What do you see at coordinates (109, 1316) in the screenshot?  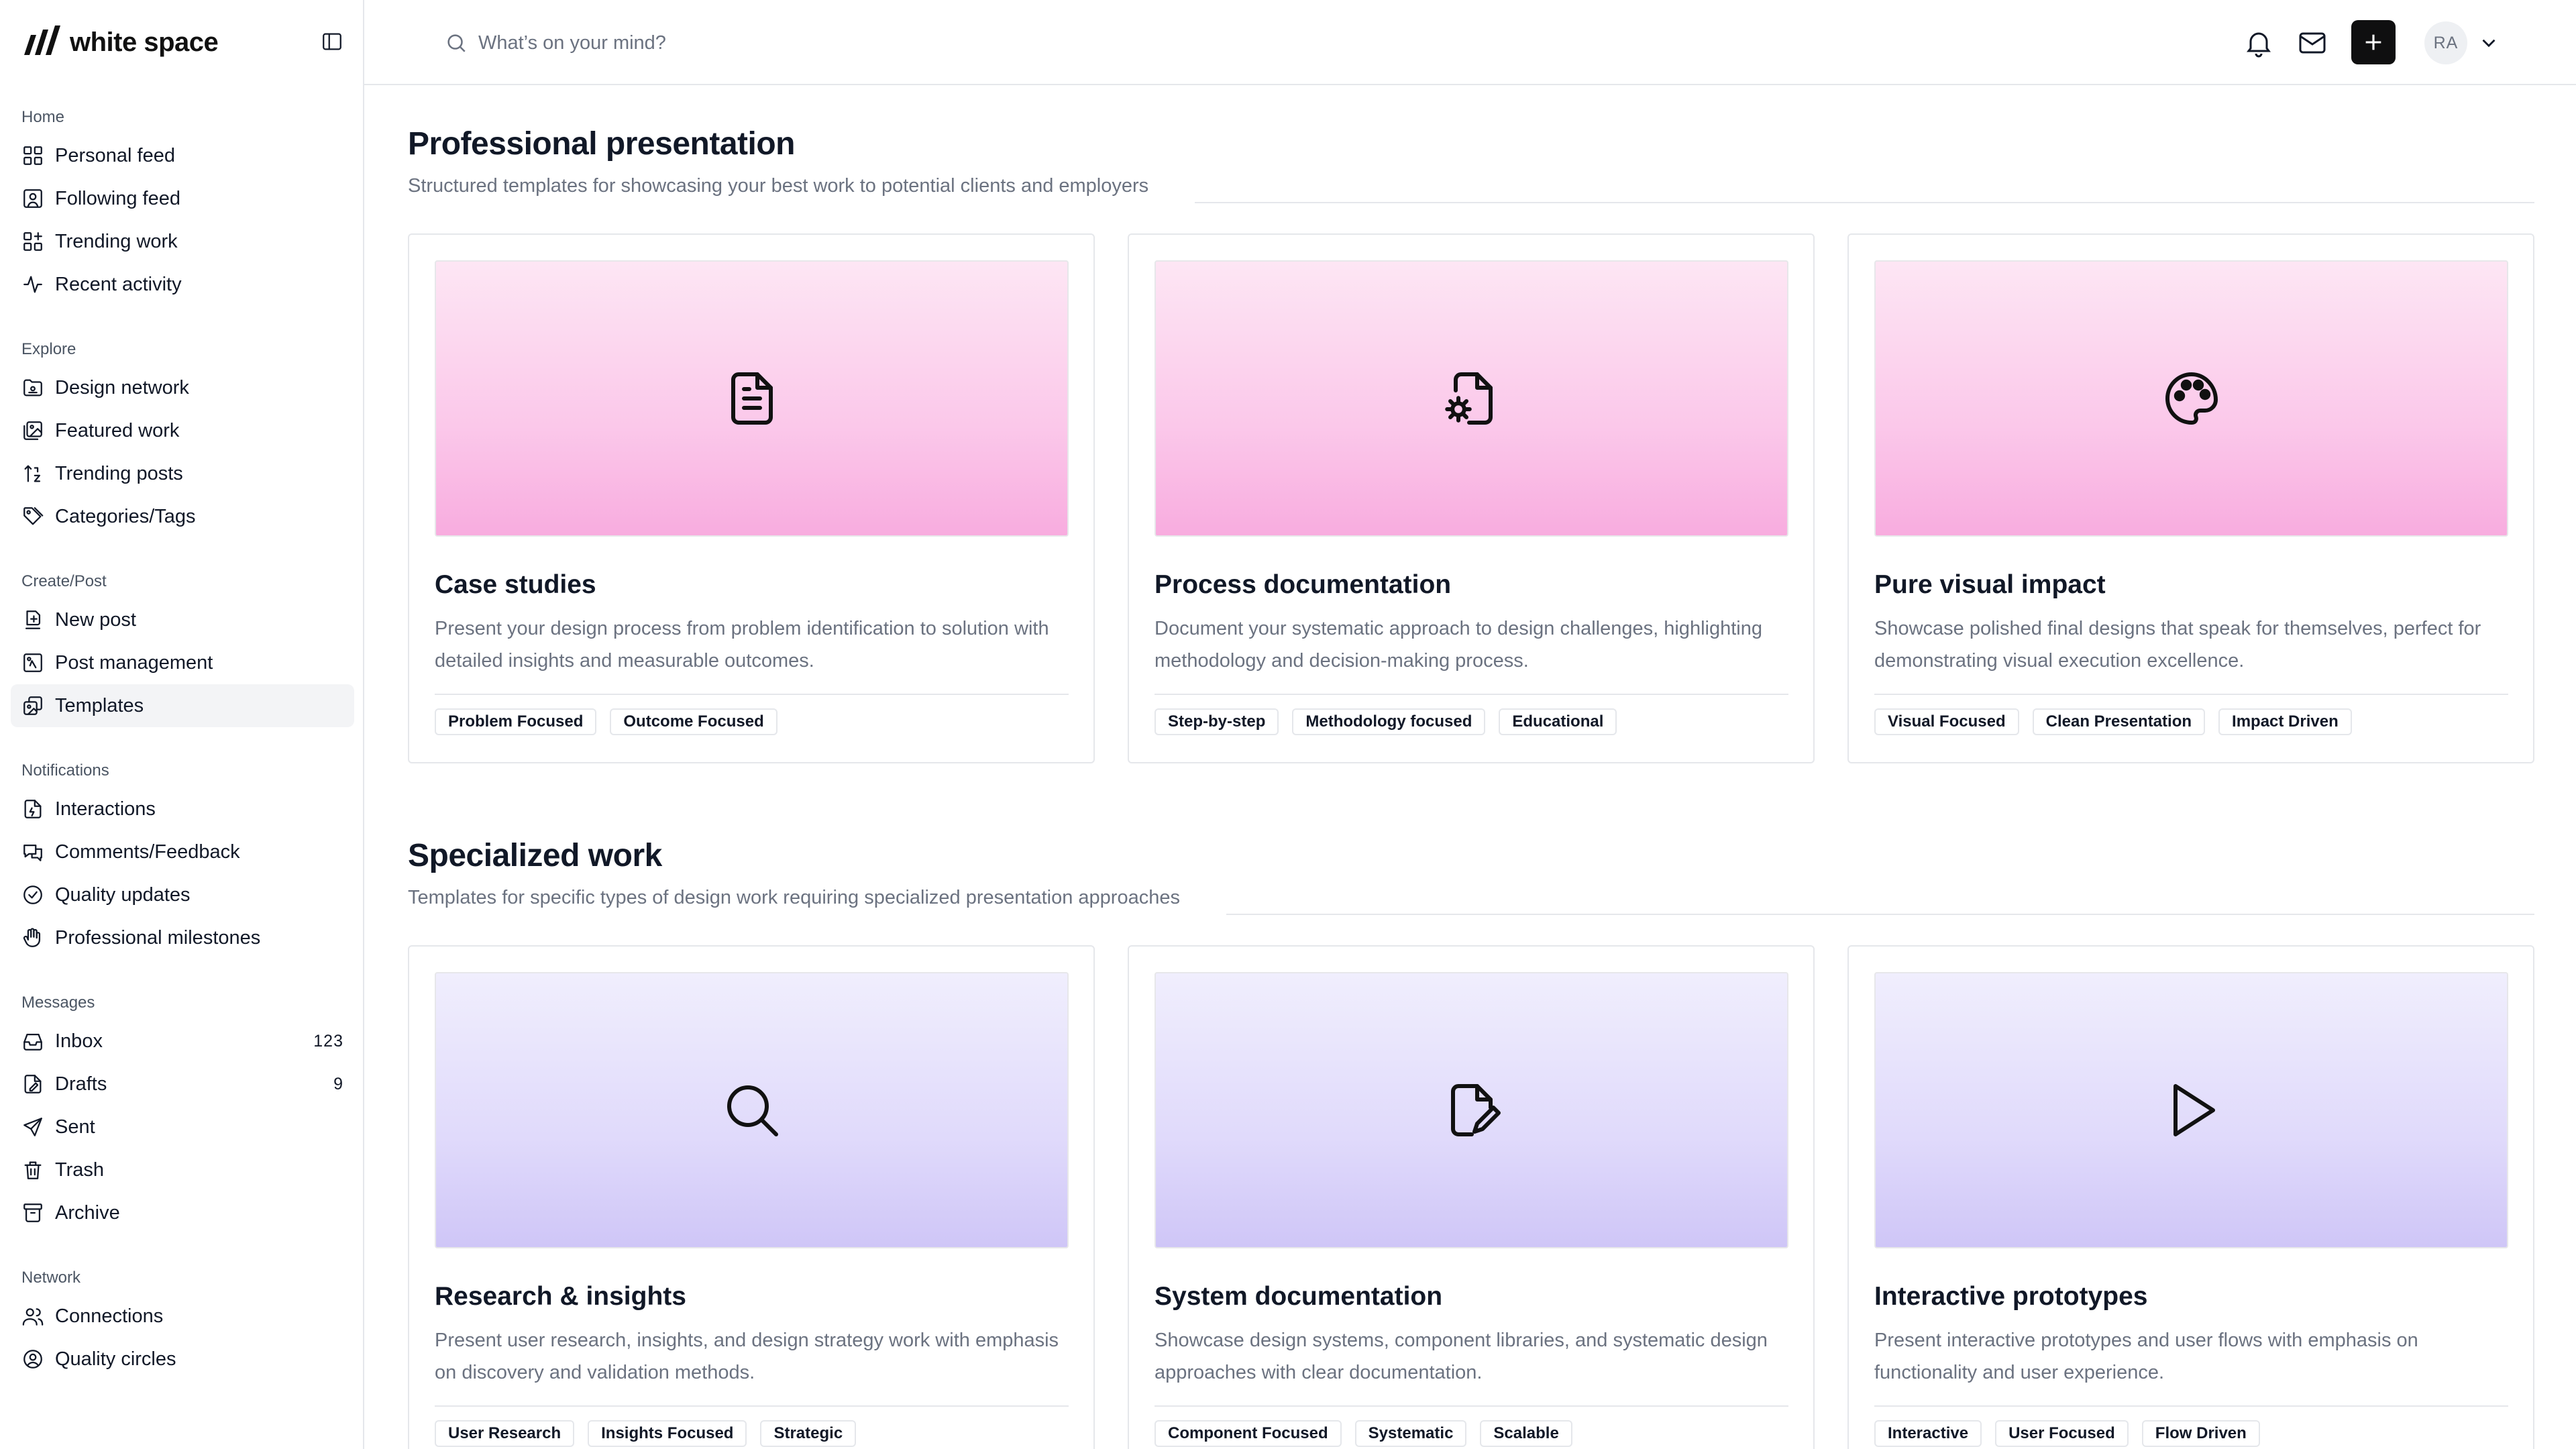 I see `sidebar-item-label: Connections` at bounding box center [109, 1316].